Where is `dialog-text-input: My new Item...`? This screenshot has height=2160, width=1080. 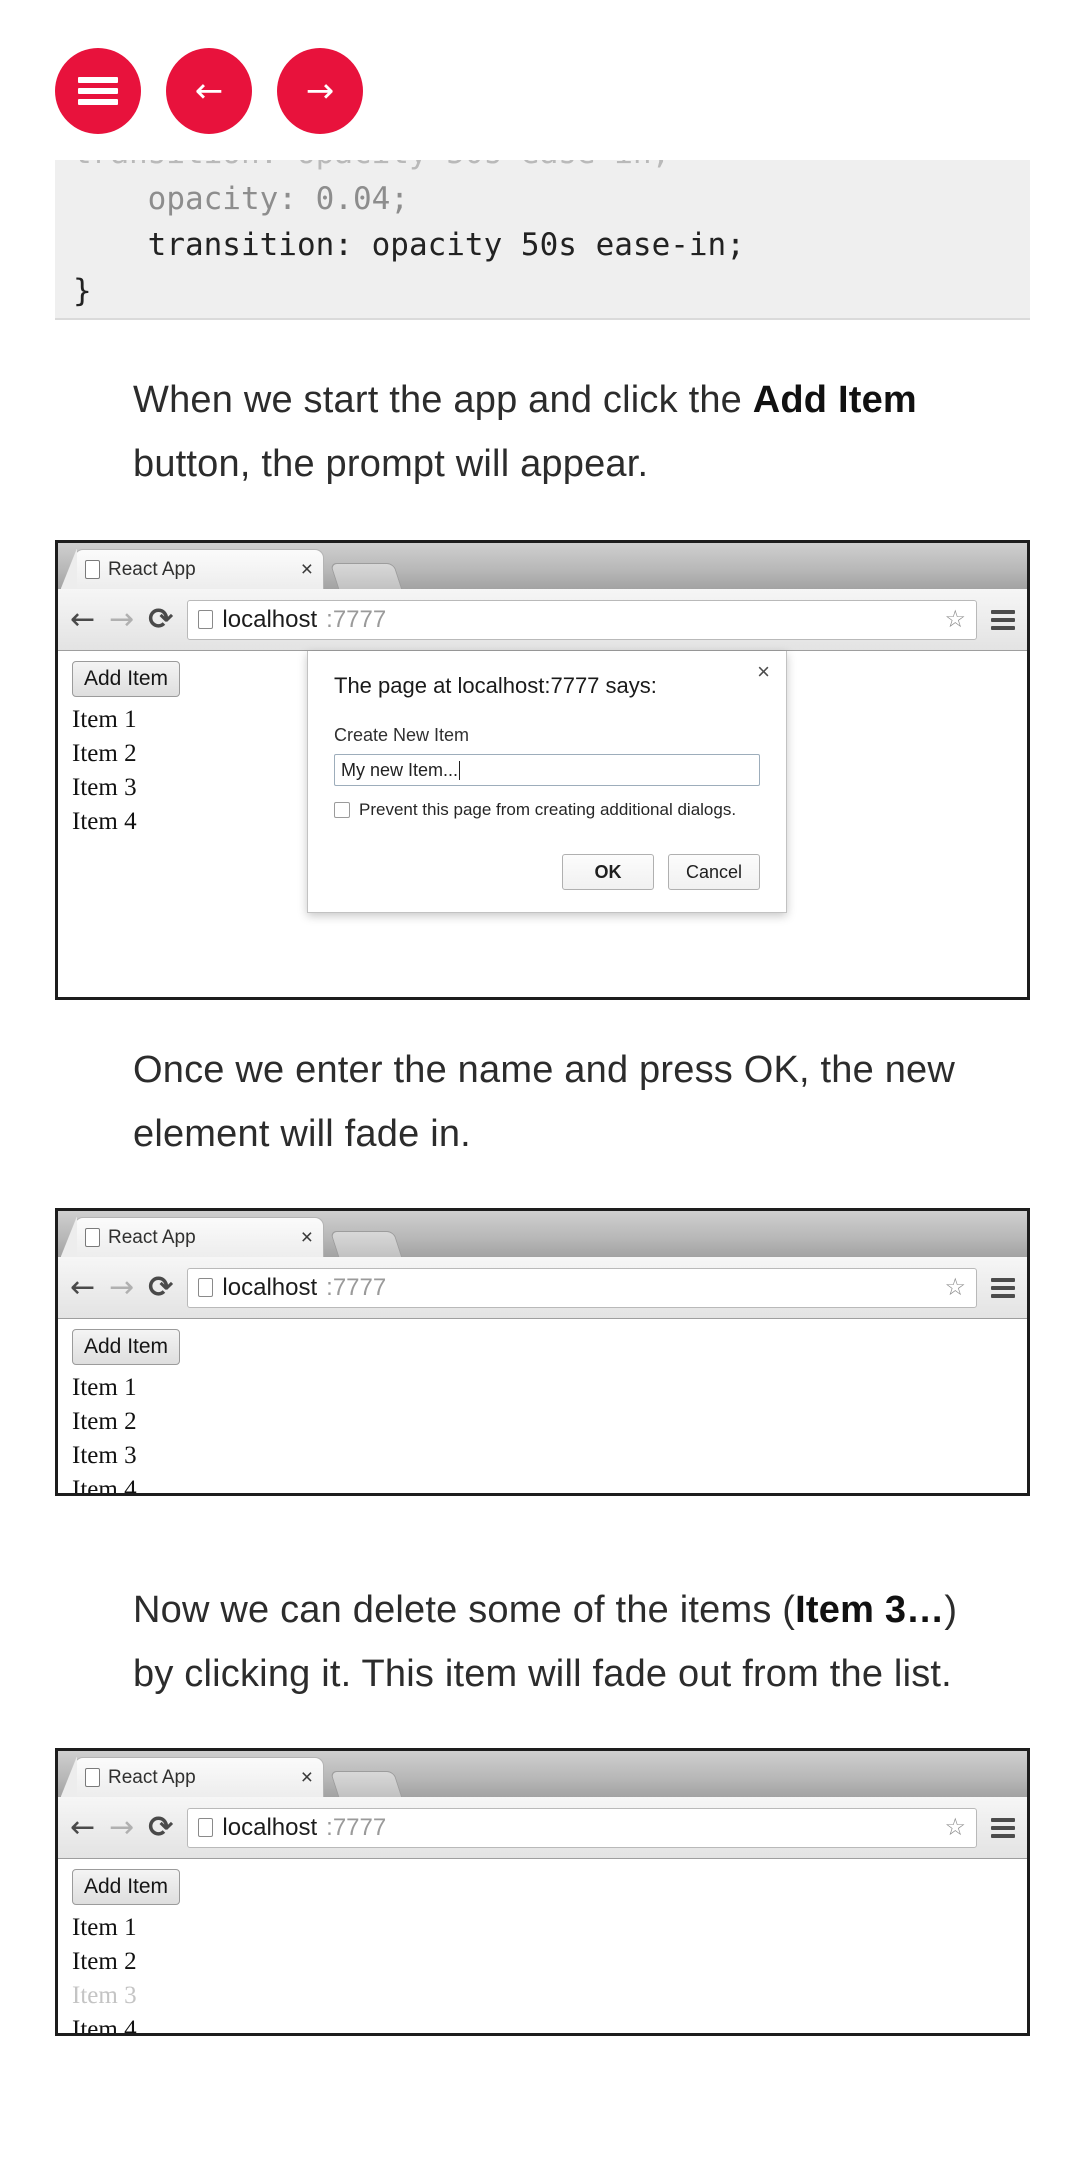 dialog-text-input: My new Item... is located at coordinates (547, 770).